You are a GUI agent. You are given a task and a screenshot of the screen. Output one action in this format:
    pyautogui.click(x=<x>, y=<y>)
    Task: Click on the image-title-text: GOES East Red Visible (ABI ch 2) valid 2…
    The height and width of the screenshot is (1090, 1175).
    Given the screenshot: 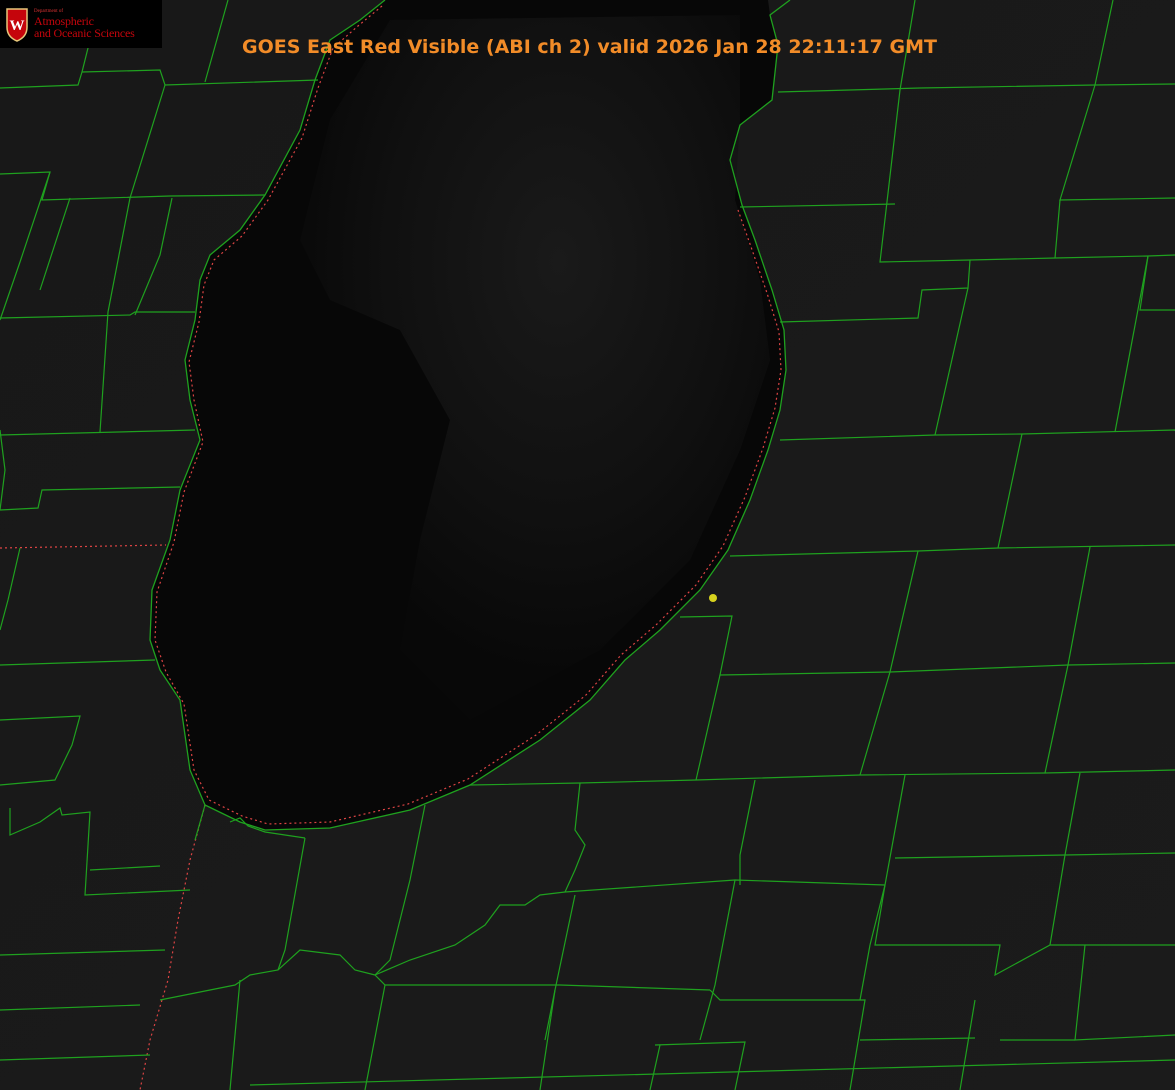 What is the action you would take?
    pyautogui.click(x=589, y=47)
    